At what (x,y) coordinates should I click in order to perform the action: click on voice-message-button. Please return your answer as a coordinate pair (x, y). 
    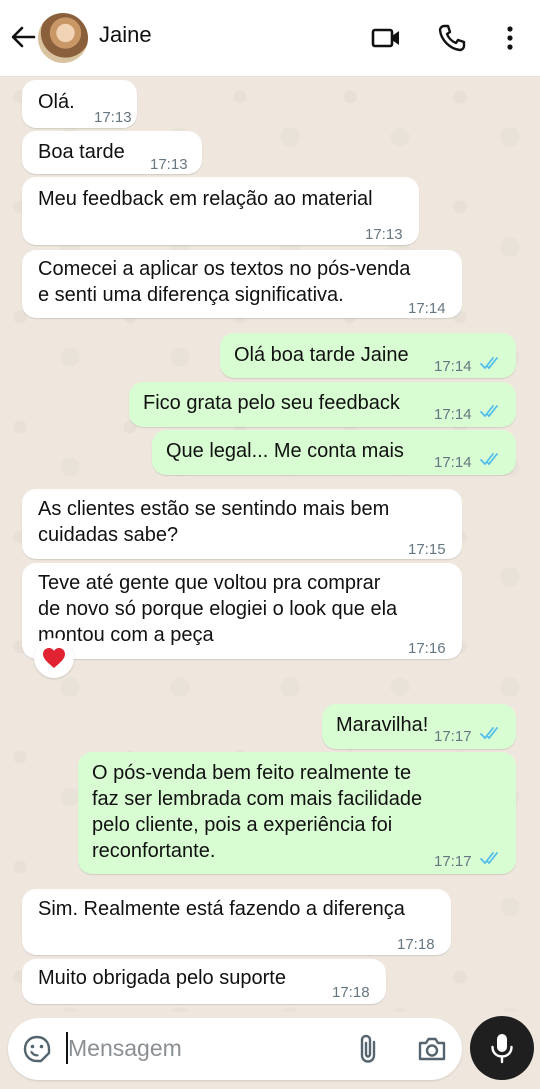
    Looking at the image, I should click on (502, 1048).